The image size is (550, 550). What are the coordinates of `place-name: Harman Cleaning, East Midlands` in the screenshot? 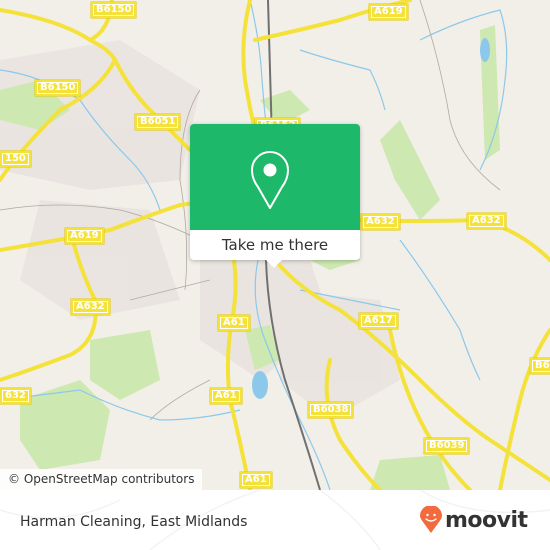 It's located at (134, 522).